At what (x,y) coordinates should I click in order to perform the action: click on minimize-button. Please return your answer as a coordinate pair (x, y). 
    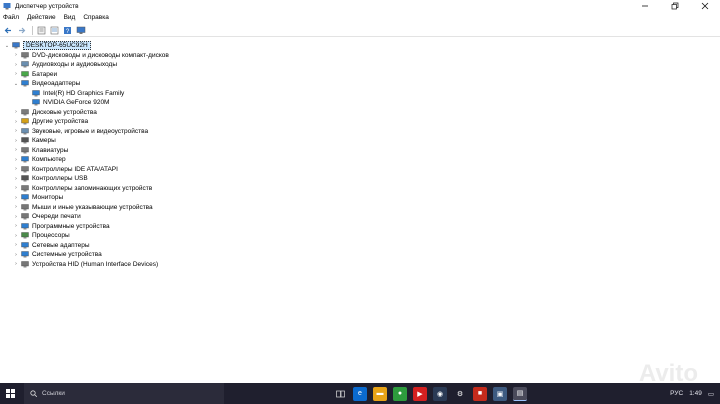
    Looking at the image, I should click on (645, 6).